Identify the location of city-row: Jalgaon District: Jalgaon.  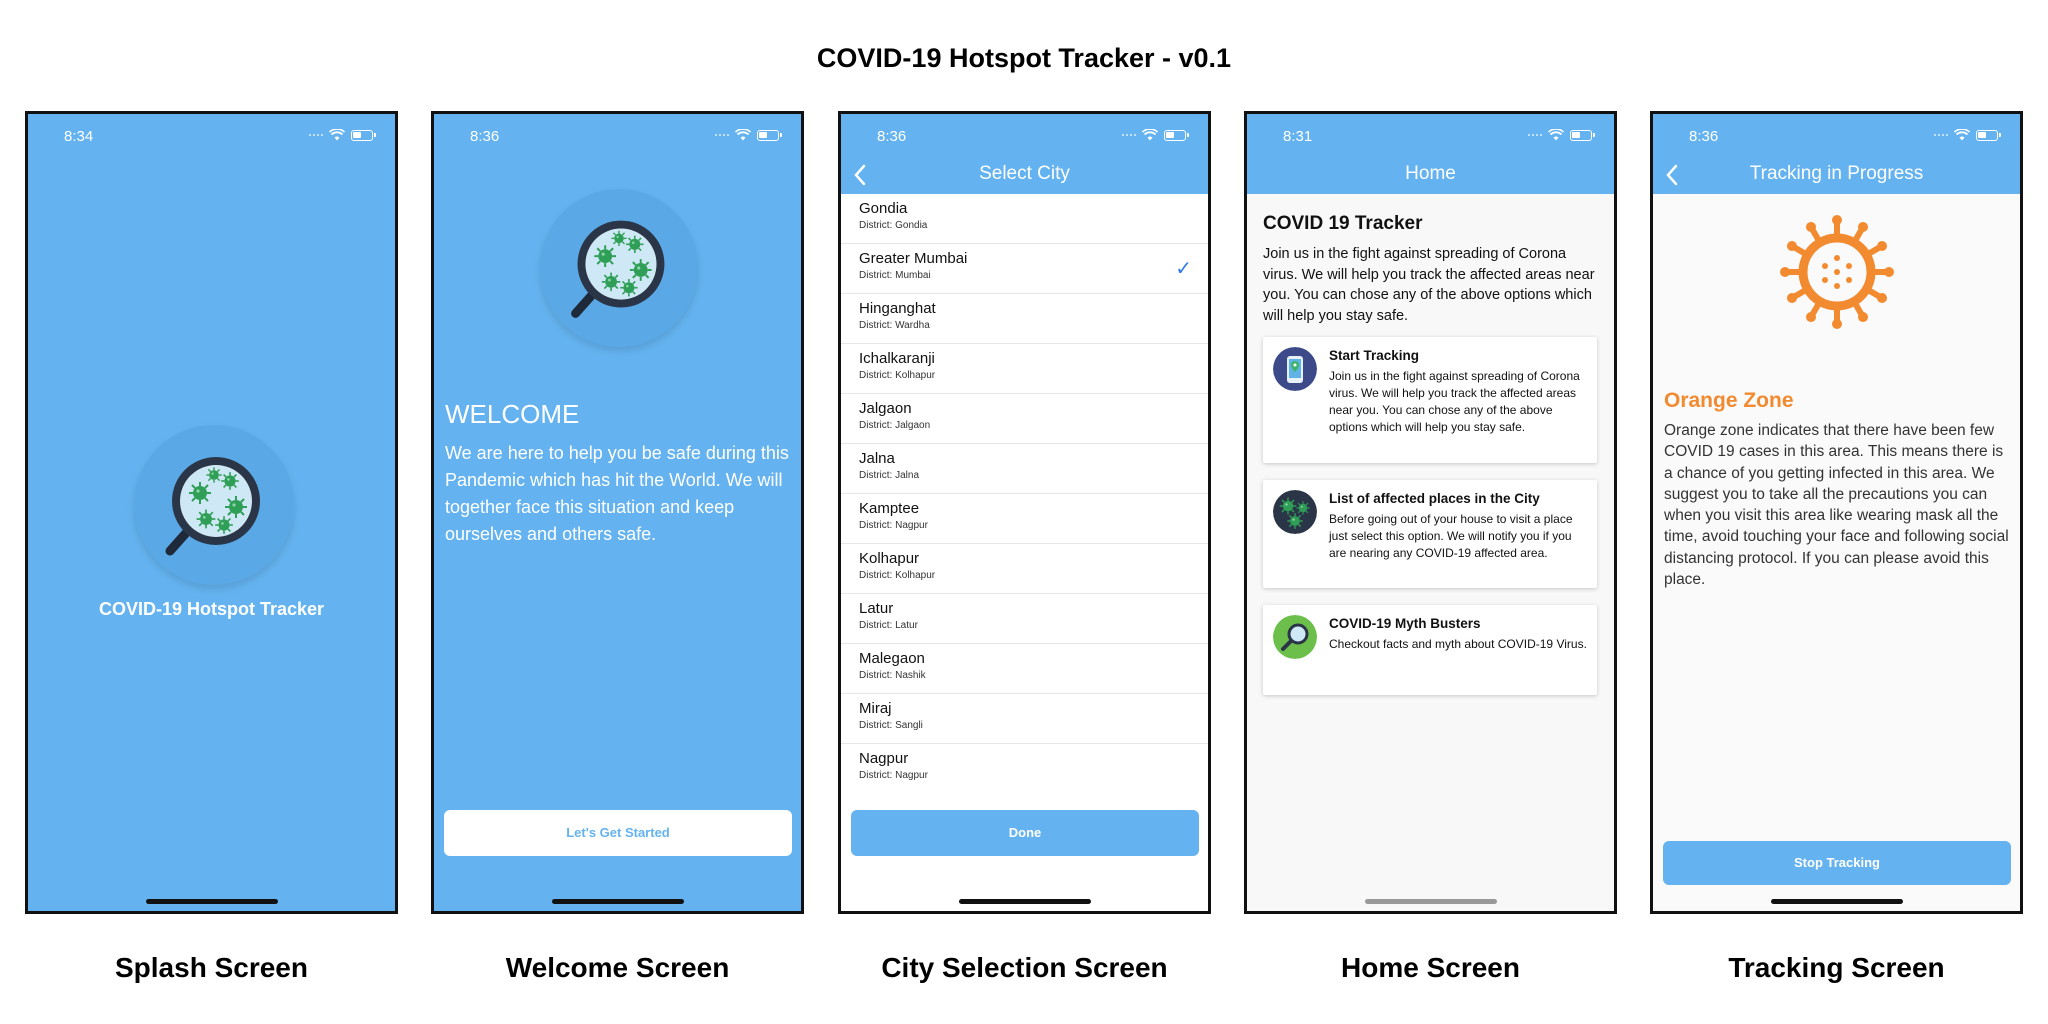
(1024, 419).